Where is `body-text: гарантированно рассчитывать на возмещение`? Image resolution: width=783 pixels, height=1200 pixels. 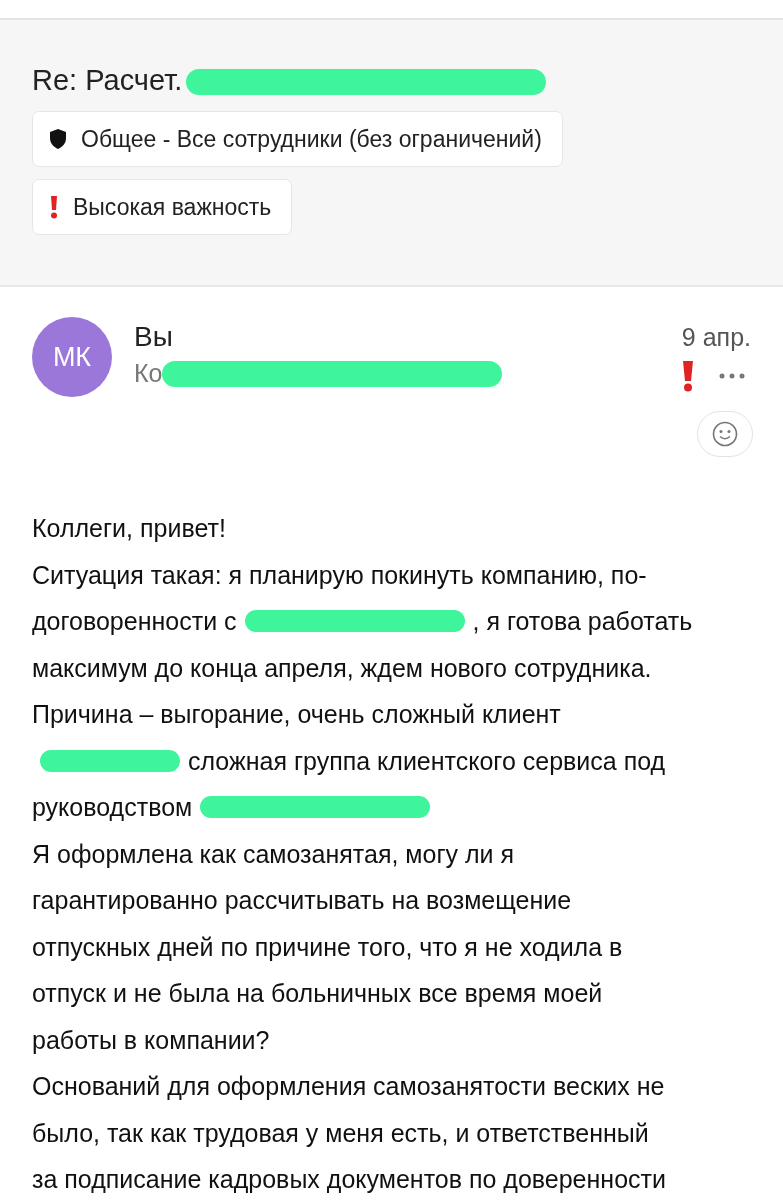
body-text: гарантированно рассчитывать на возмещение is located at coordinates (302, 900).